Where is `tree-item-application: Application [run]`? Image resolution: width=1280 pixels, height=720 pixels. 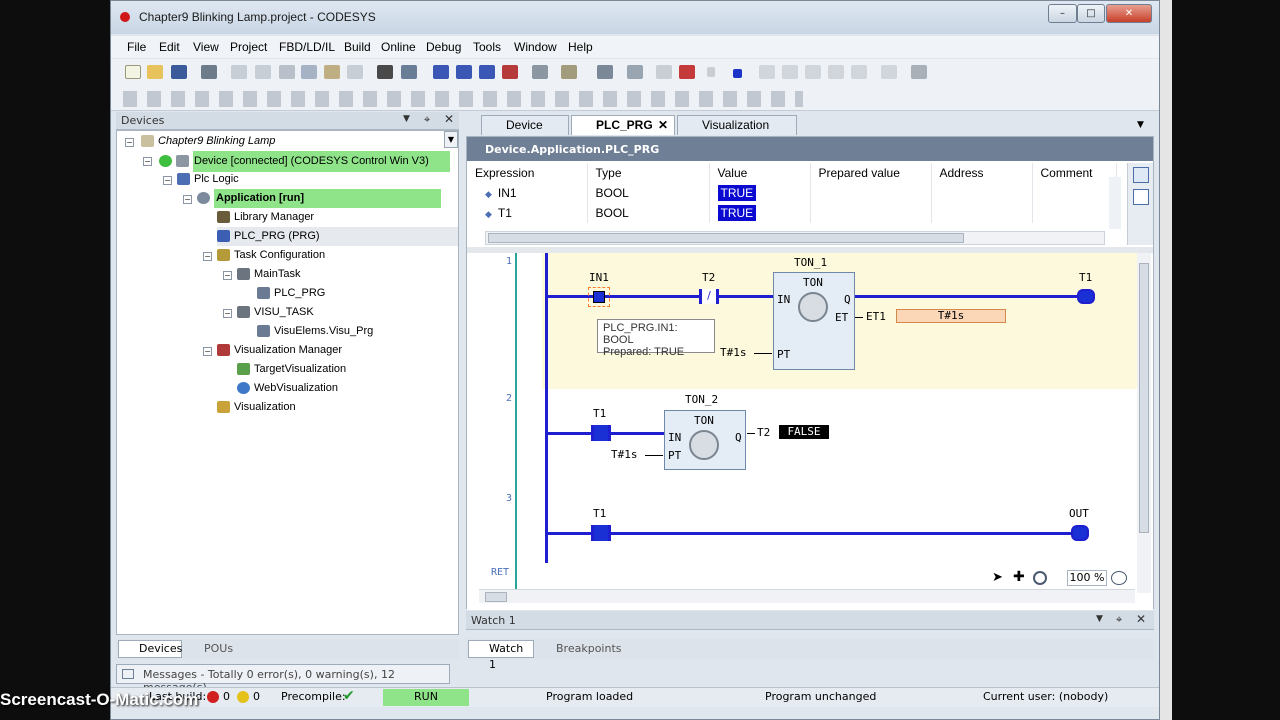
tree-item-application: Application [run] is located at coordinates (319, 198).